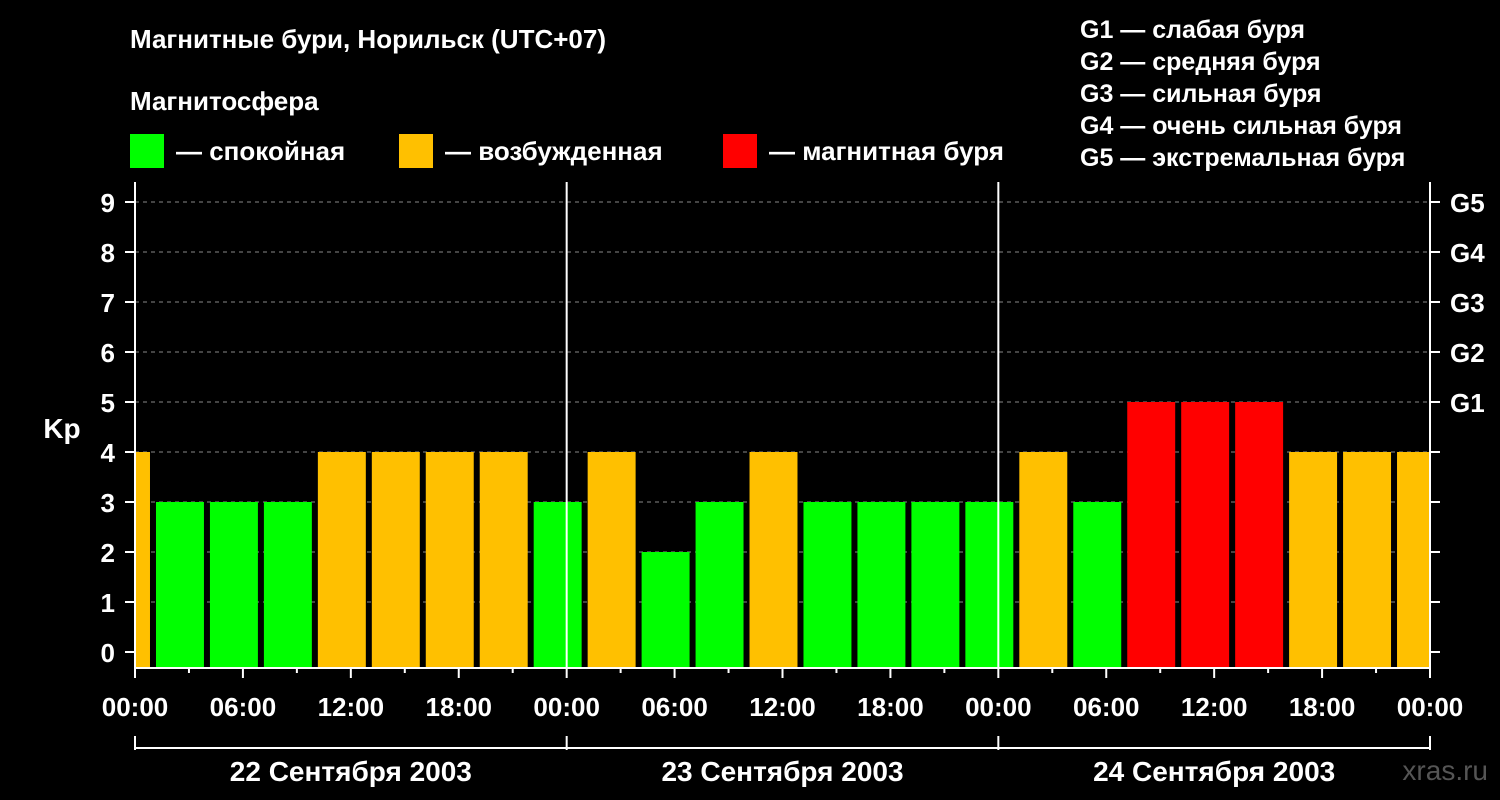 The image size is (1500, 800). What do you see at coordinates (1445, 770) in the screenshot?
I see `watermark: xras.ru` at bounding box center [1445, 770].